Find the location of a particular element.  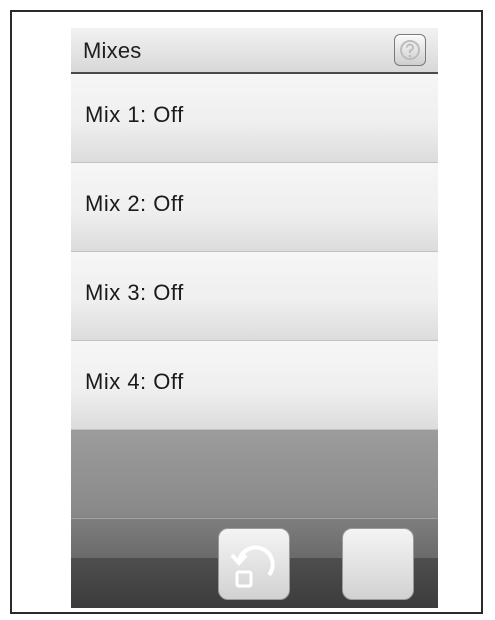

mix-label: Mix 4: Off is located at coordinates (134, 381).